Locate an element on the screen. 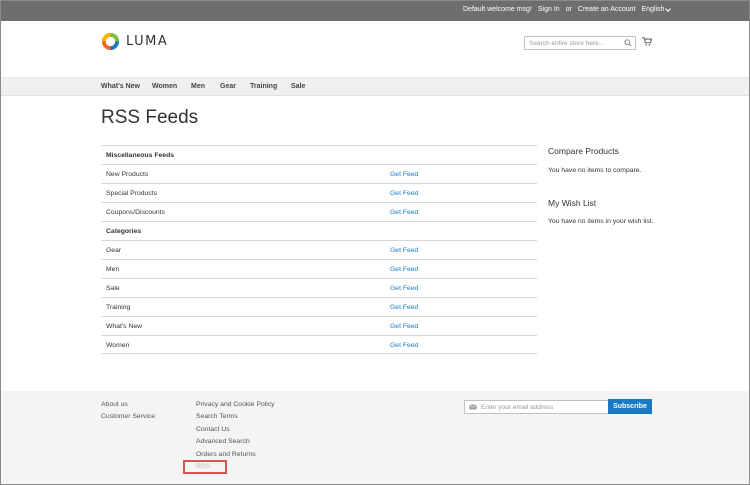 The image size is (750, 485). compare-empty-text: You have no items to compare. is located at coordinates (595, 170).